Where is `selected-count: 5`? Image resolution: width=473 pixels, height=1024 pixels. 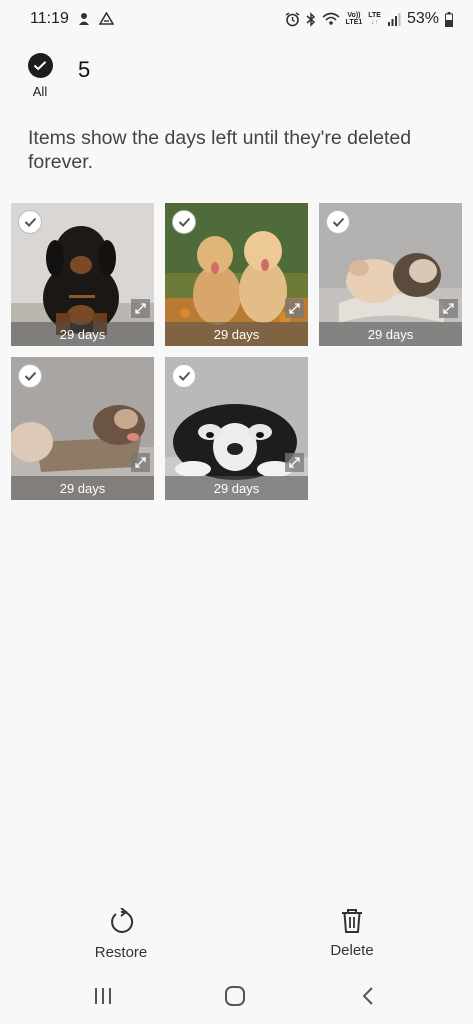 selected-count: 5 is located at coordinates (84, 69).